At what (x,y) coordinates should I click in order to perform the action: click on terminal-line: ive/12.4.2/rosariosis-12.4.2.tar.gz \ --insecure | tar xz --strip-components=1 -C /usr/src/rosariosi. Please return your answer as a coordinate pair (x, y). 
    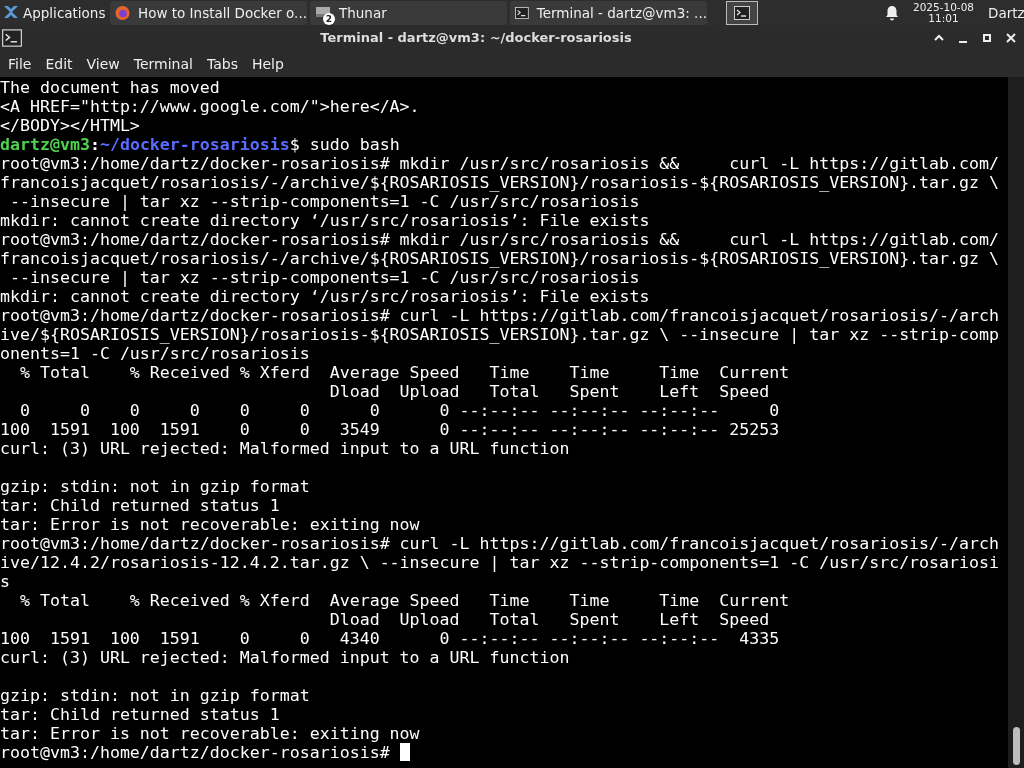
    Looking at the image, I should click on (500, 562).